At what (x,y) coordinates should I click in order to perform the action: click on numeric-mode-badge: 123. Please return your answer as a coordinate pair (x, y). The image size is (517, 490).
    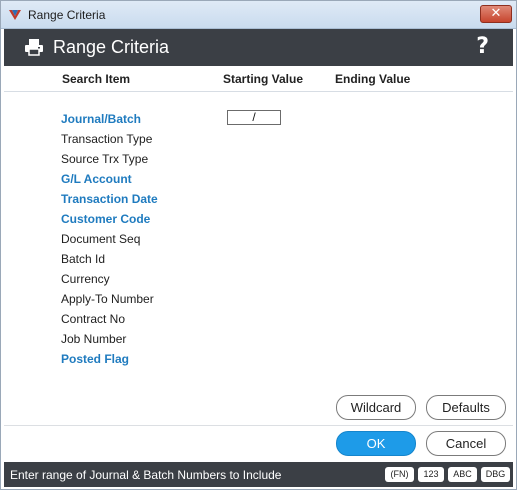
    Looking at the image, I should click on (431, 474).